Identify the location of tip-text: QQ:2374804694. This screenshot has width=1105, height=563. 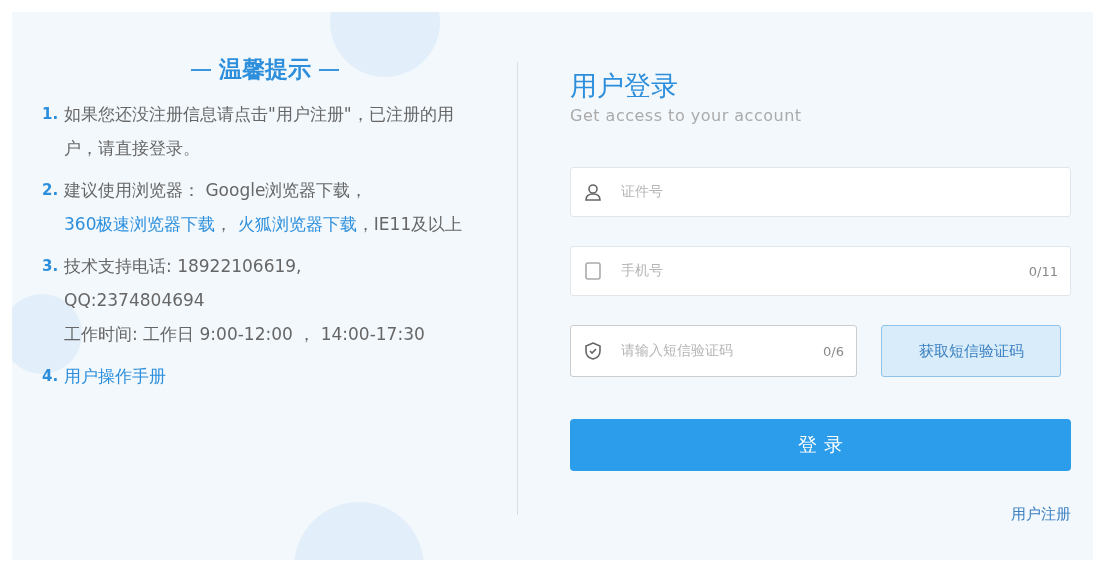
(135, 300).